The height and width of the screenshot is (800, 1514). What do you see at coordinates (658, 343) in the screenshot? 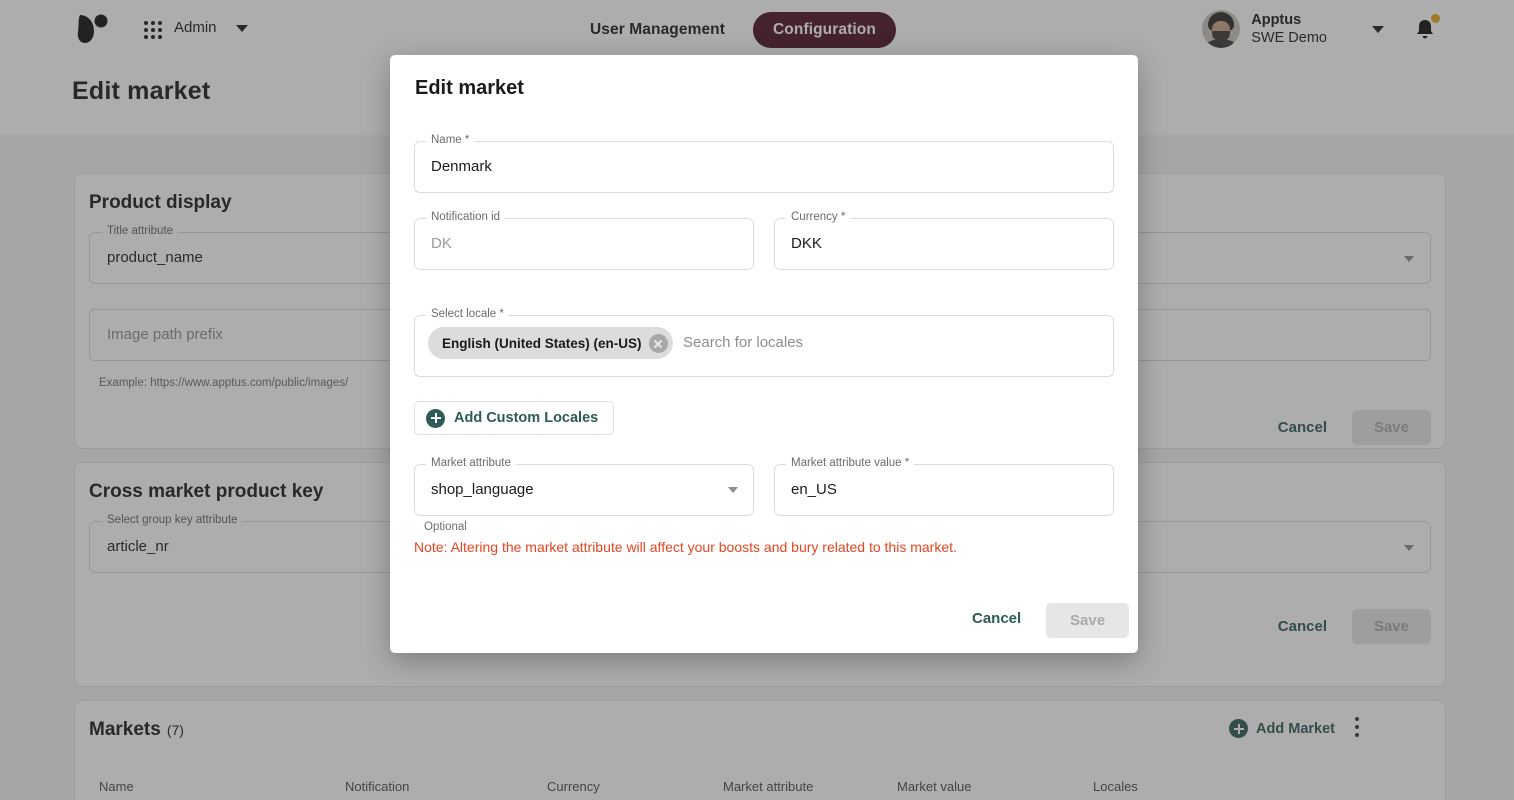
I see `close-circle-icon` at bounding box center [658, 343].